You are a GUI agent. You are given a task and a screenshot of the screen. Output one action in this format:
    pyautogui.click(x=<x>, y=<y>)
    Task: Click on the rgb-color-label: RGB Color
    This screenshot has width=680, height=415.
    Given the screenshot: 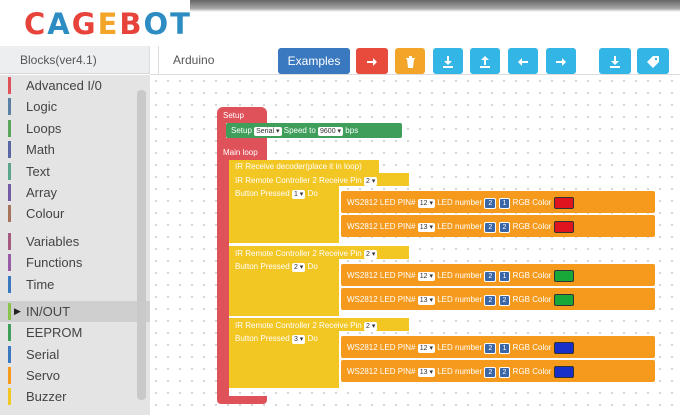 What is the action you would take?
    pyautogui.click(x=532, y=372)
    